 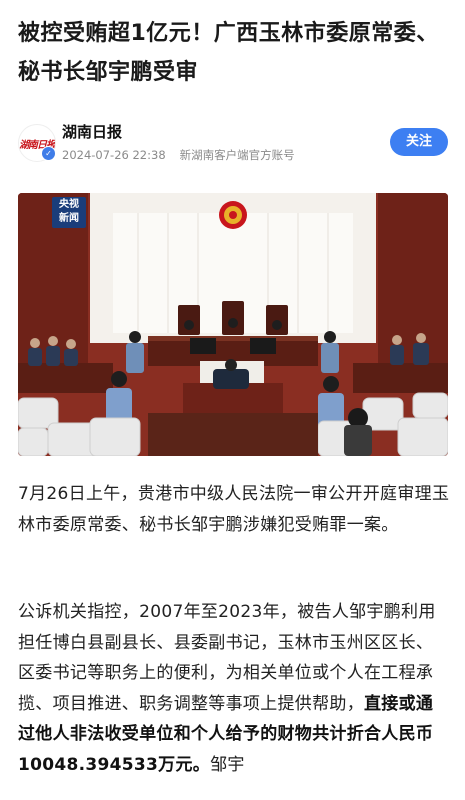 I want to click on badge-line-2: 新闻, so click(x=69, y=218).